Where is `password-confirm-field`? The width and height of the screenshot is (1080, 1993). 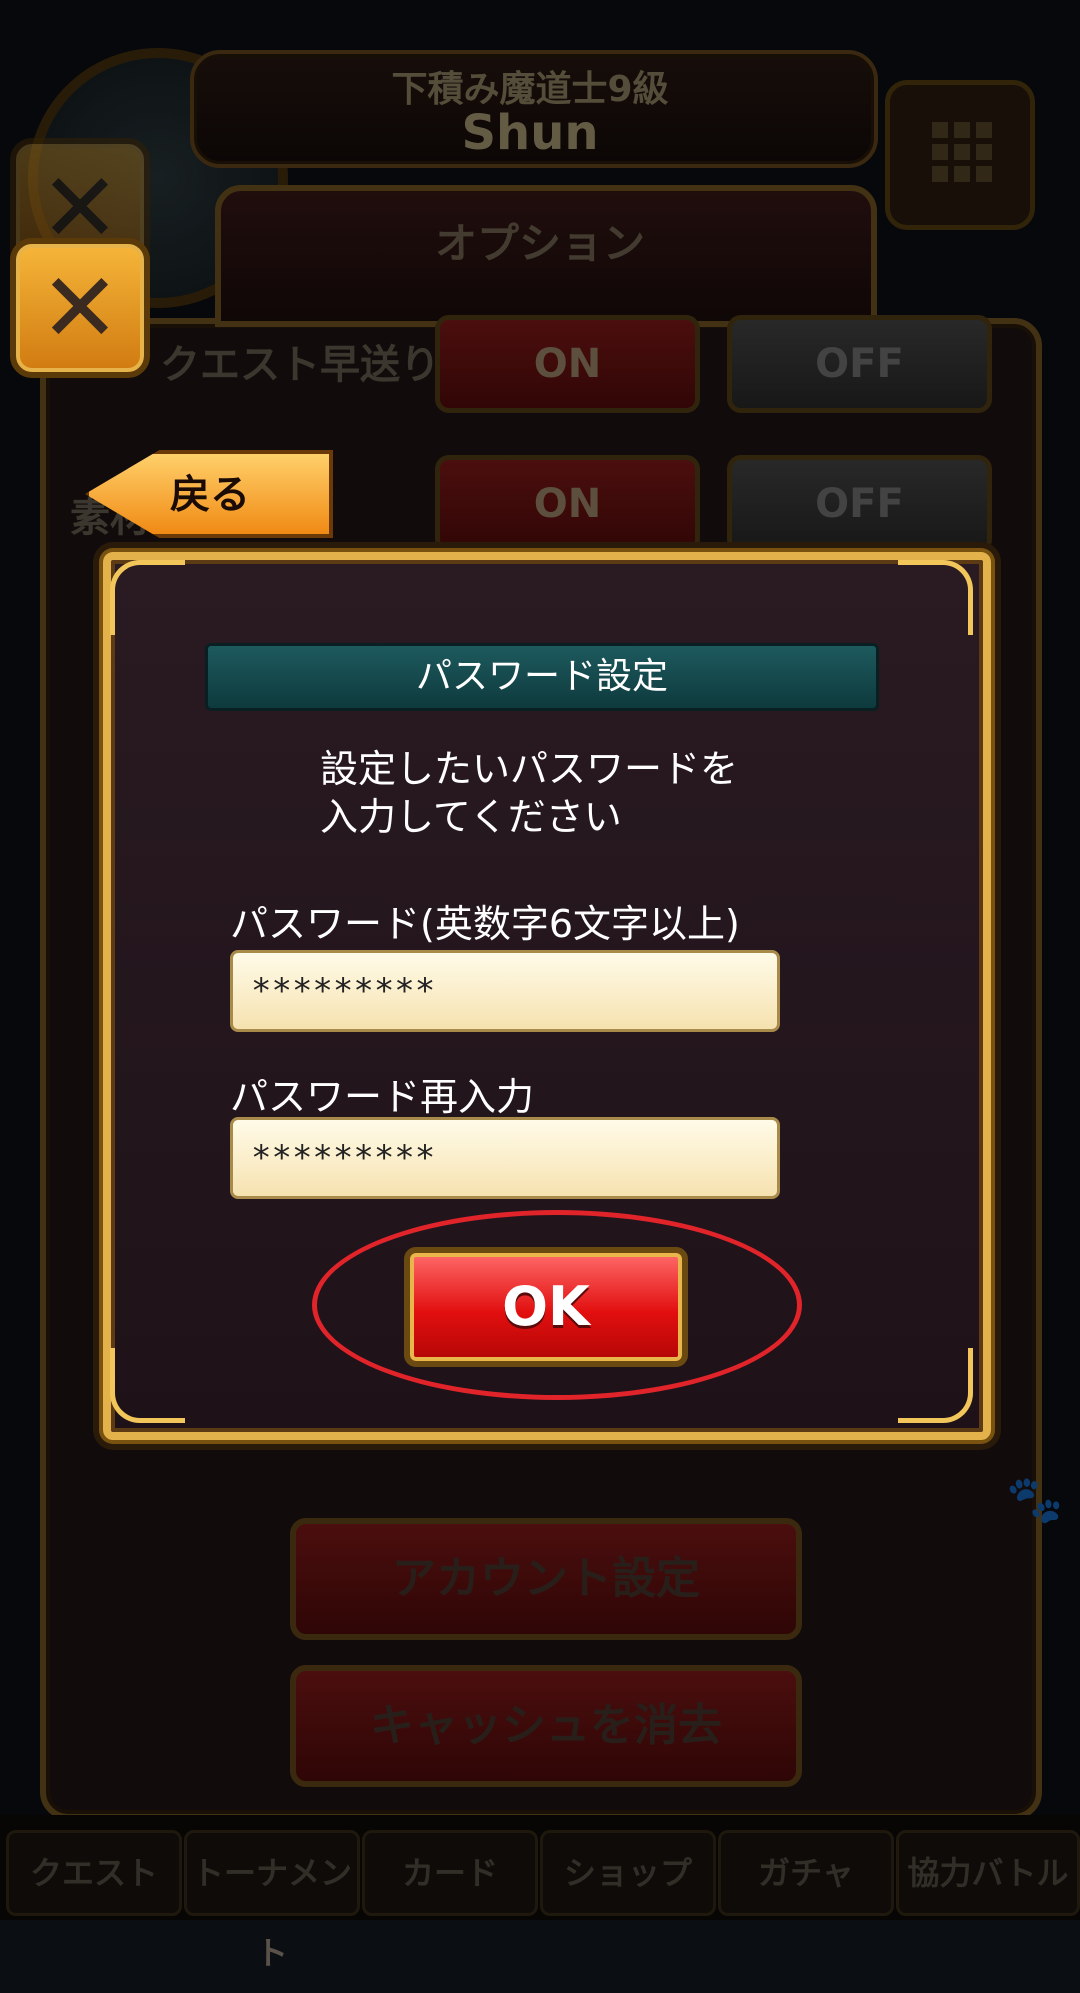 password-confirm-field is located at coordinates (505, 1158).